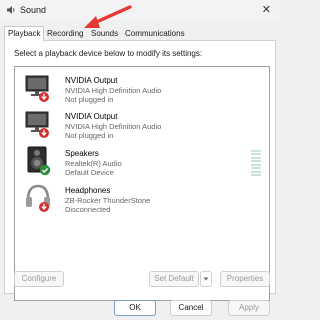 The height and width of the screenshot is (320, 320). What do you see at coordinates (39, 279) in the screenshot?
I see `configure-button: Configure` at bounding box center [39, 279].